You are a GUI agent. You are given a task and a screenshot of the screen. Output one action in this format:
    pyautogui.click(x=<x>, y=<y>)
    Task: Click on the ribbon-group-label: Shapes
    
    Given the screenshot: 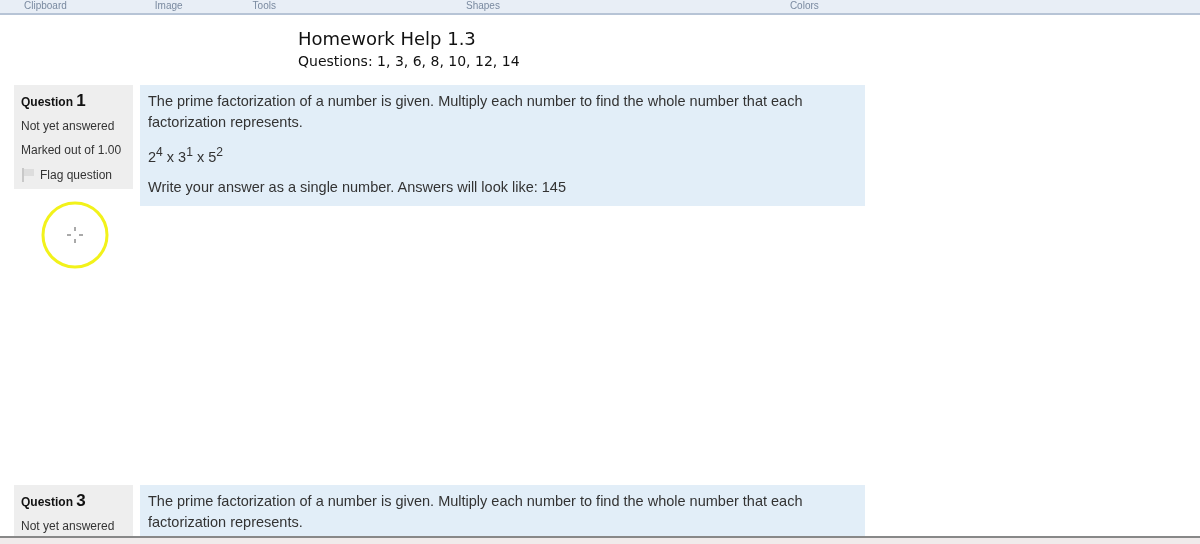 What is the action you would take?
    pyautogui.click(x=482, y=6)
    